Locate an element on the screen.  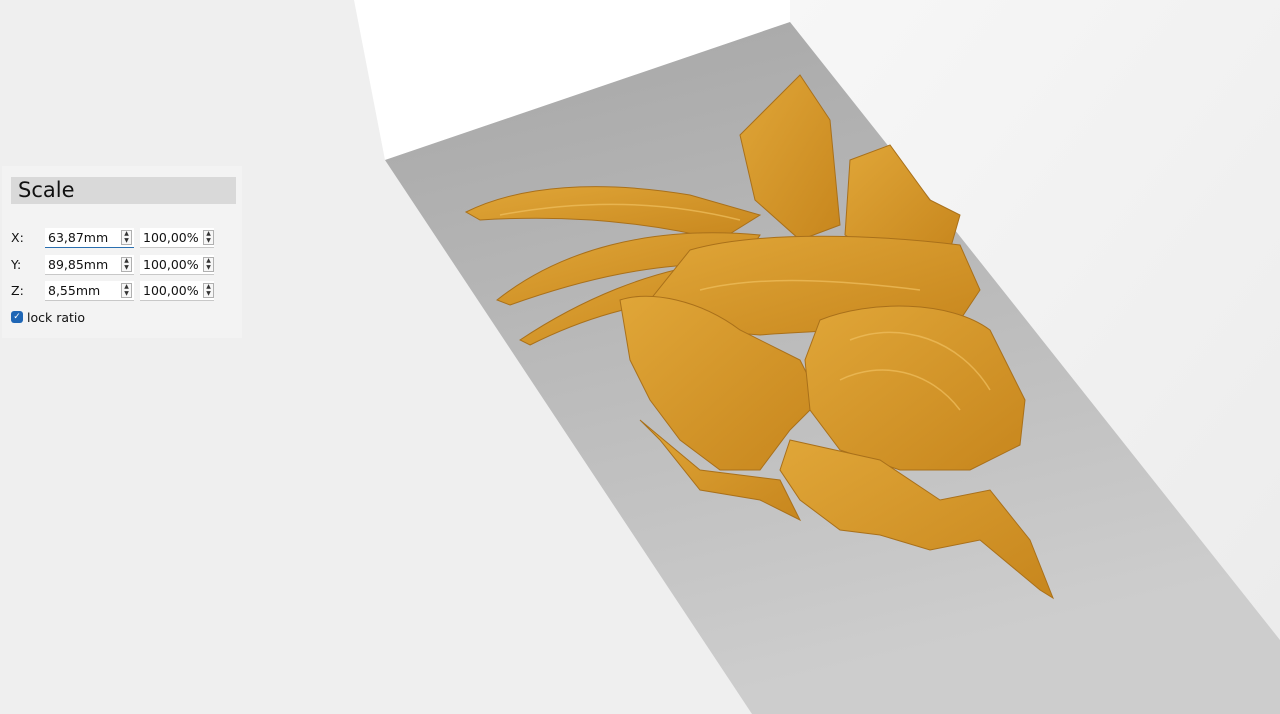
x-size-value: 63,87mm is located at coordinates (78, 237).